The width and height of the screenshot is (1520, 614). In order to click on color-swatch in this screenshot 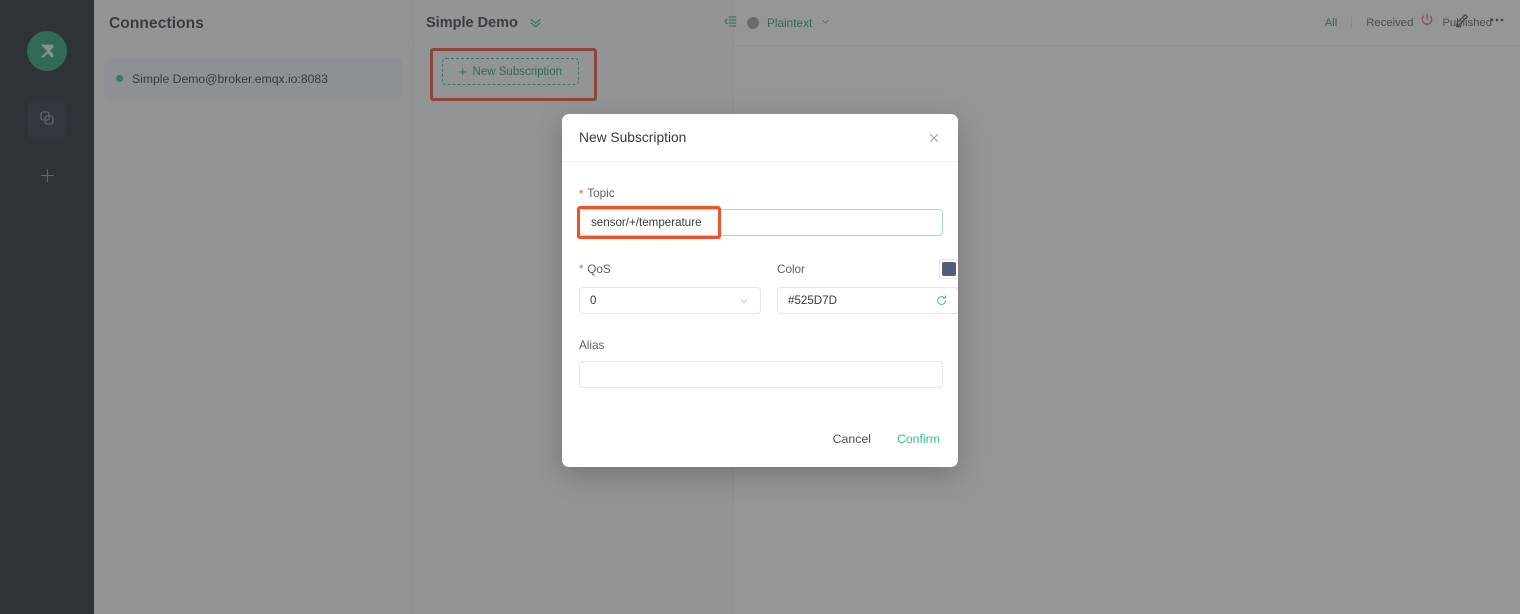, I will do `click(949, 269)`.